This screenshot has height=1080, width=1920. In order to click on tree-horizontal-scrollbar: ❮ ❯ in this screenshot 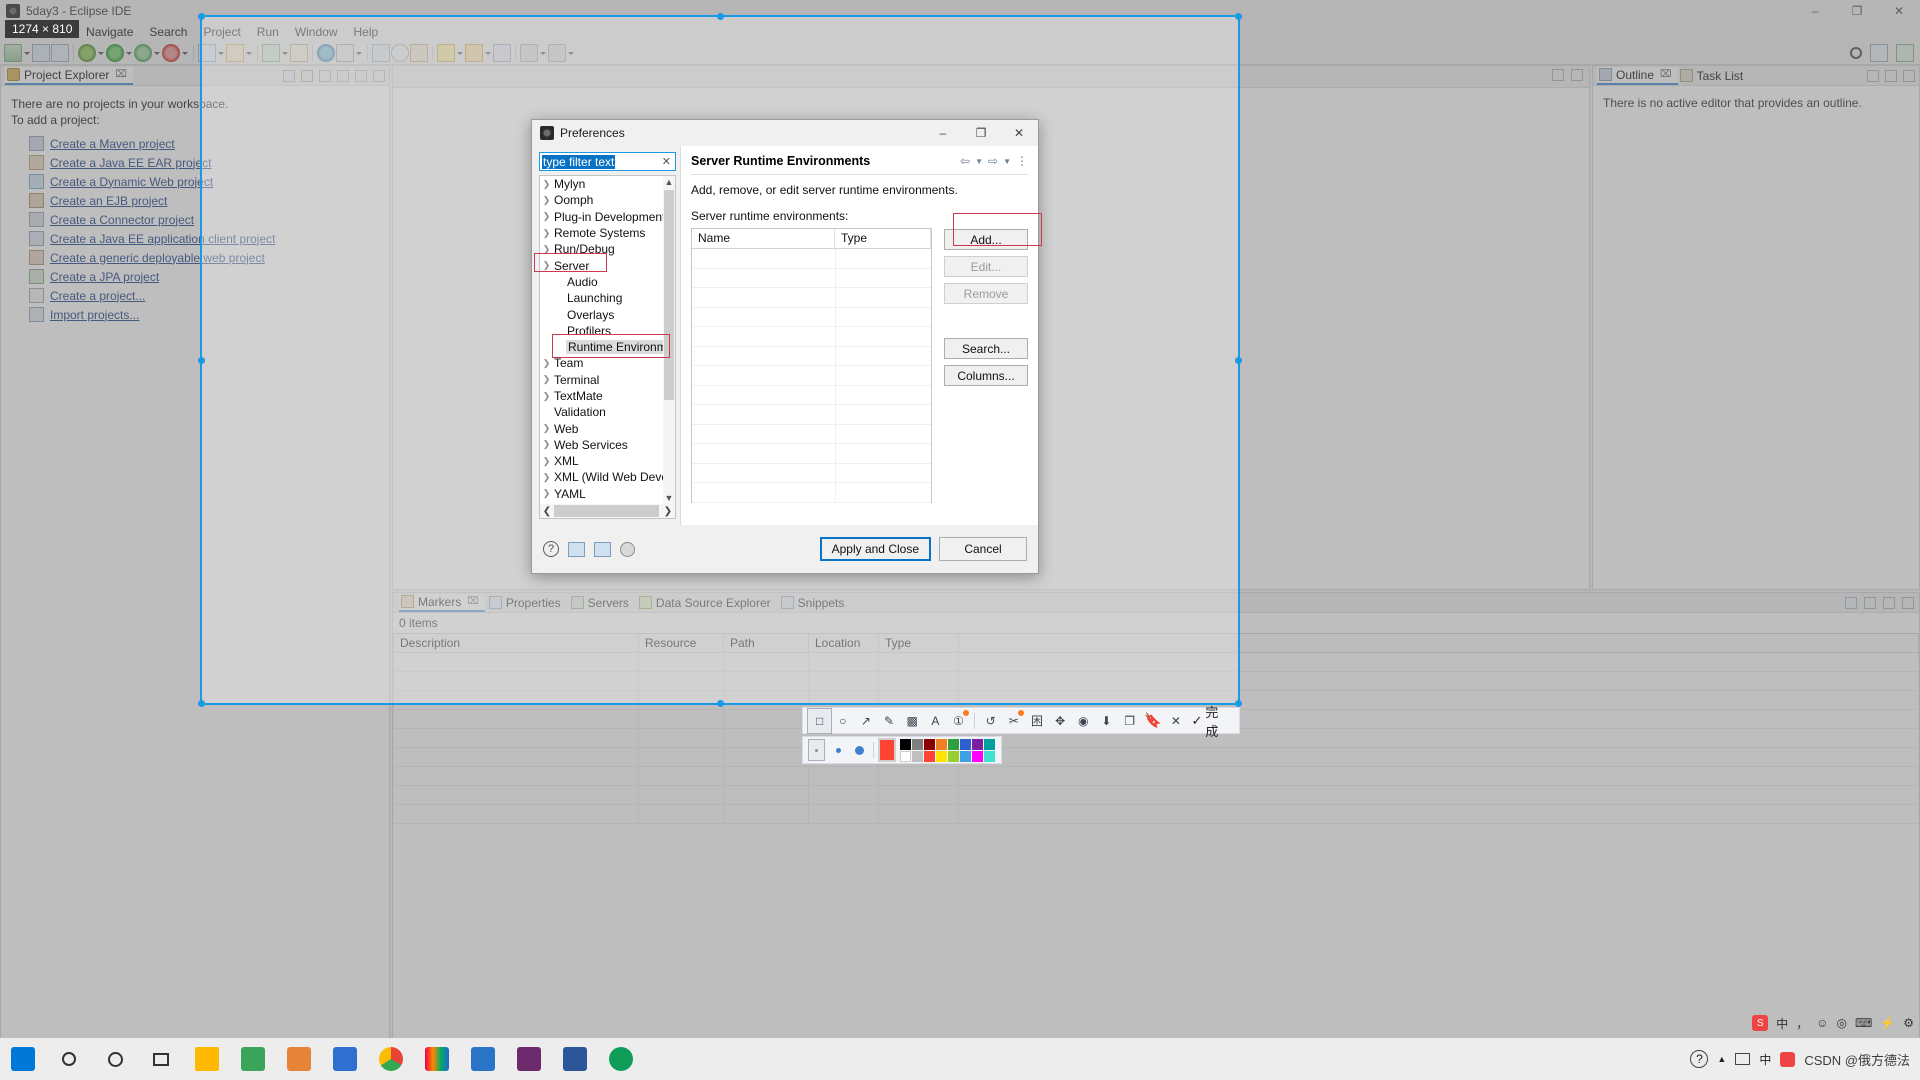, I will do `click(607, 511)`.